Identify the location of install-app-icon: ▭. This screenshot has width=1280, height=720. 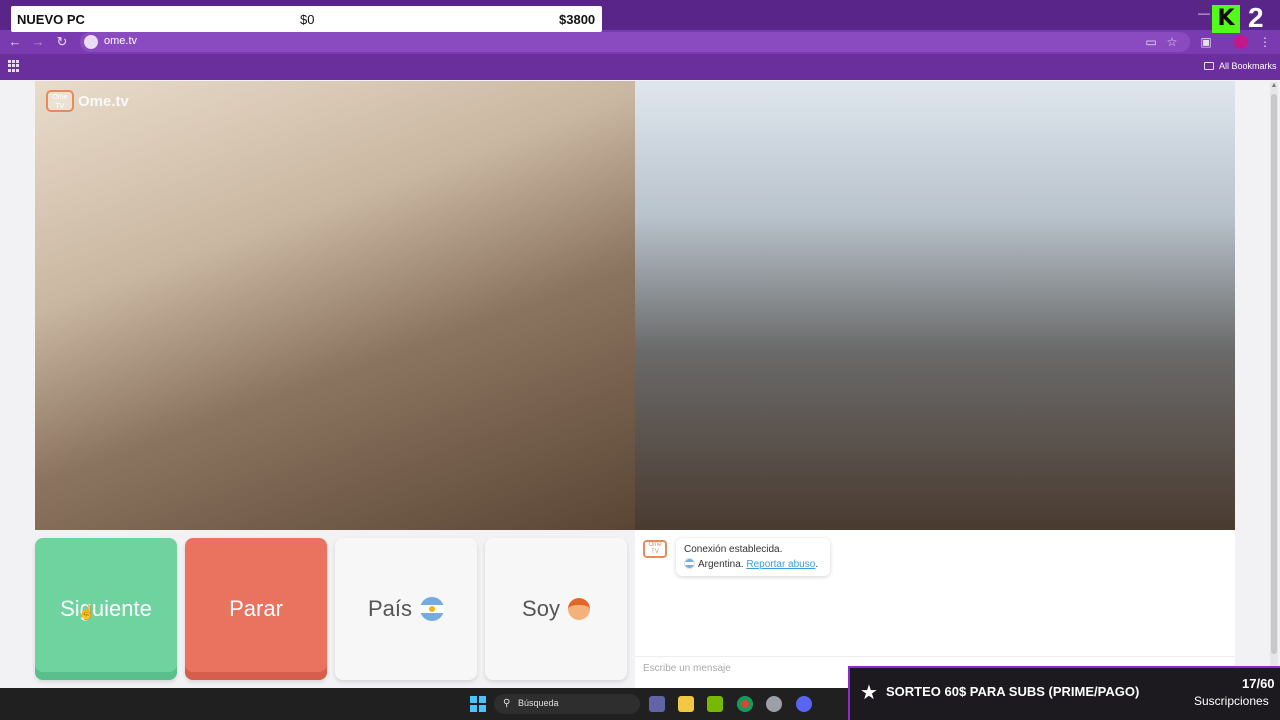
(1151, 42).